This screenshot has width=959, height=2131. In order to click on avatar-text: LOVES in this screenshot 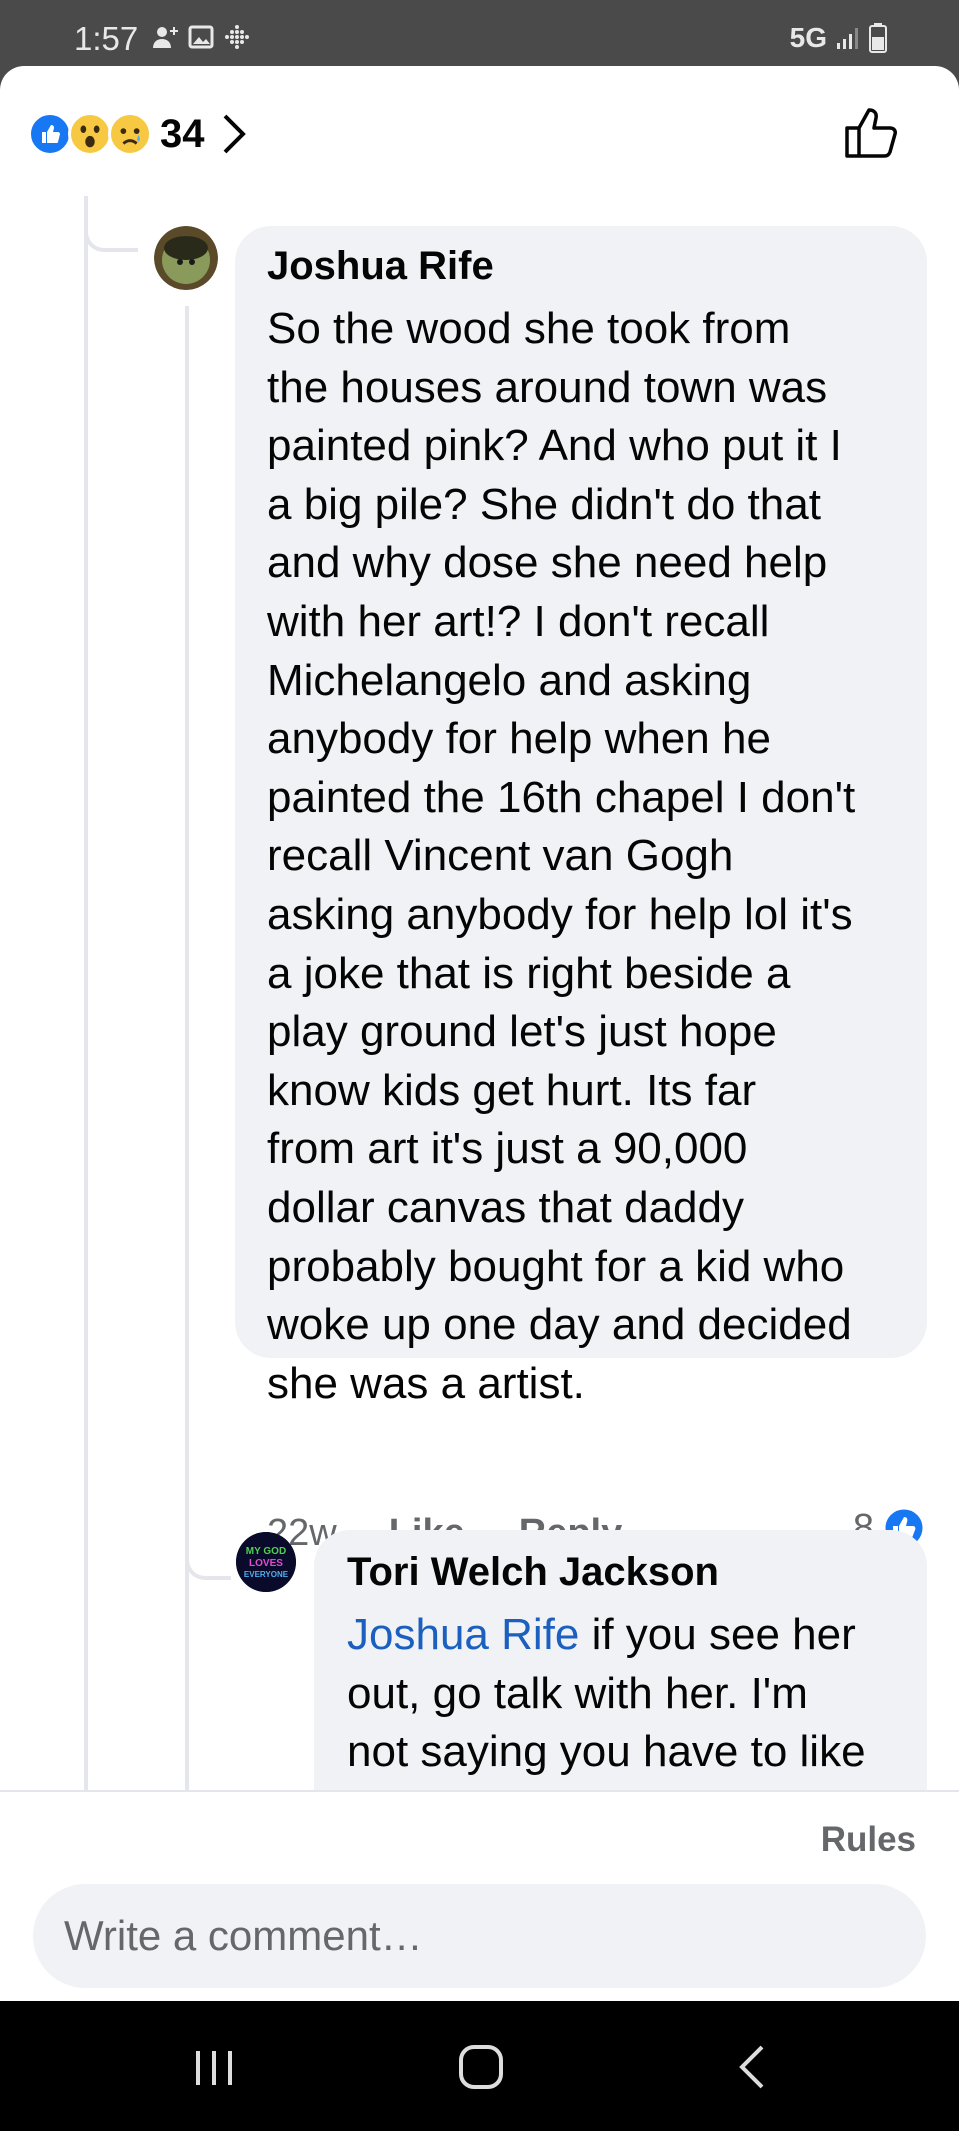, I will do `click(266, 1563)`.